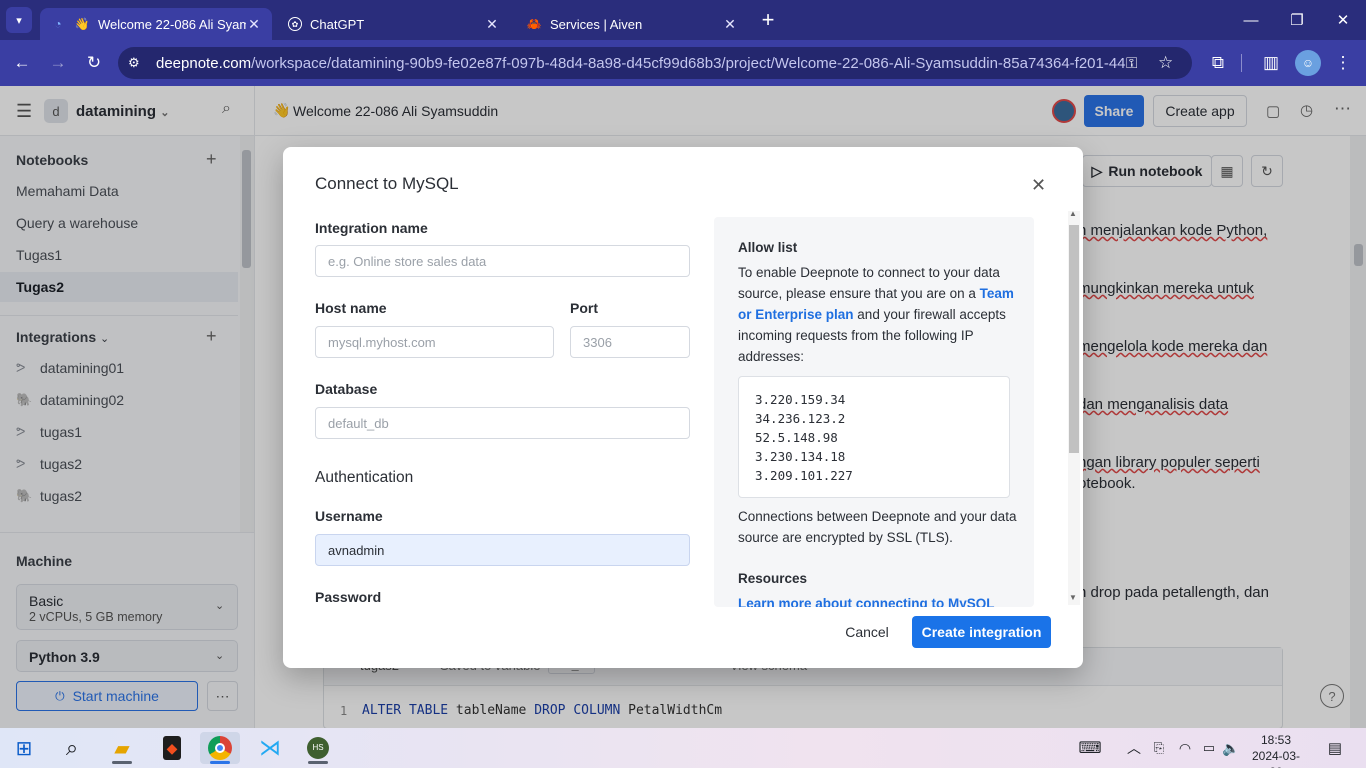 The image size is (1366, 768). I want to click on authentication-header: Authentication, so click(364, 477).